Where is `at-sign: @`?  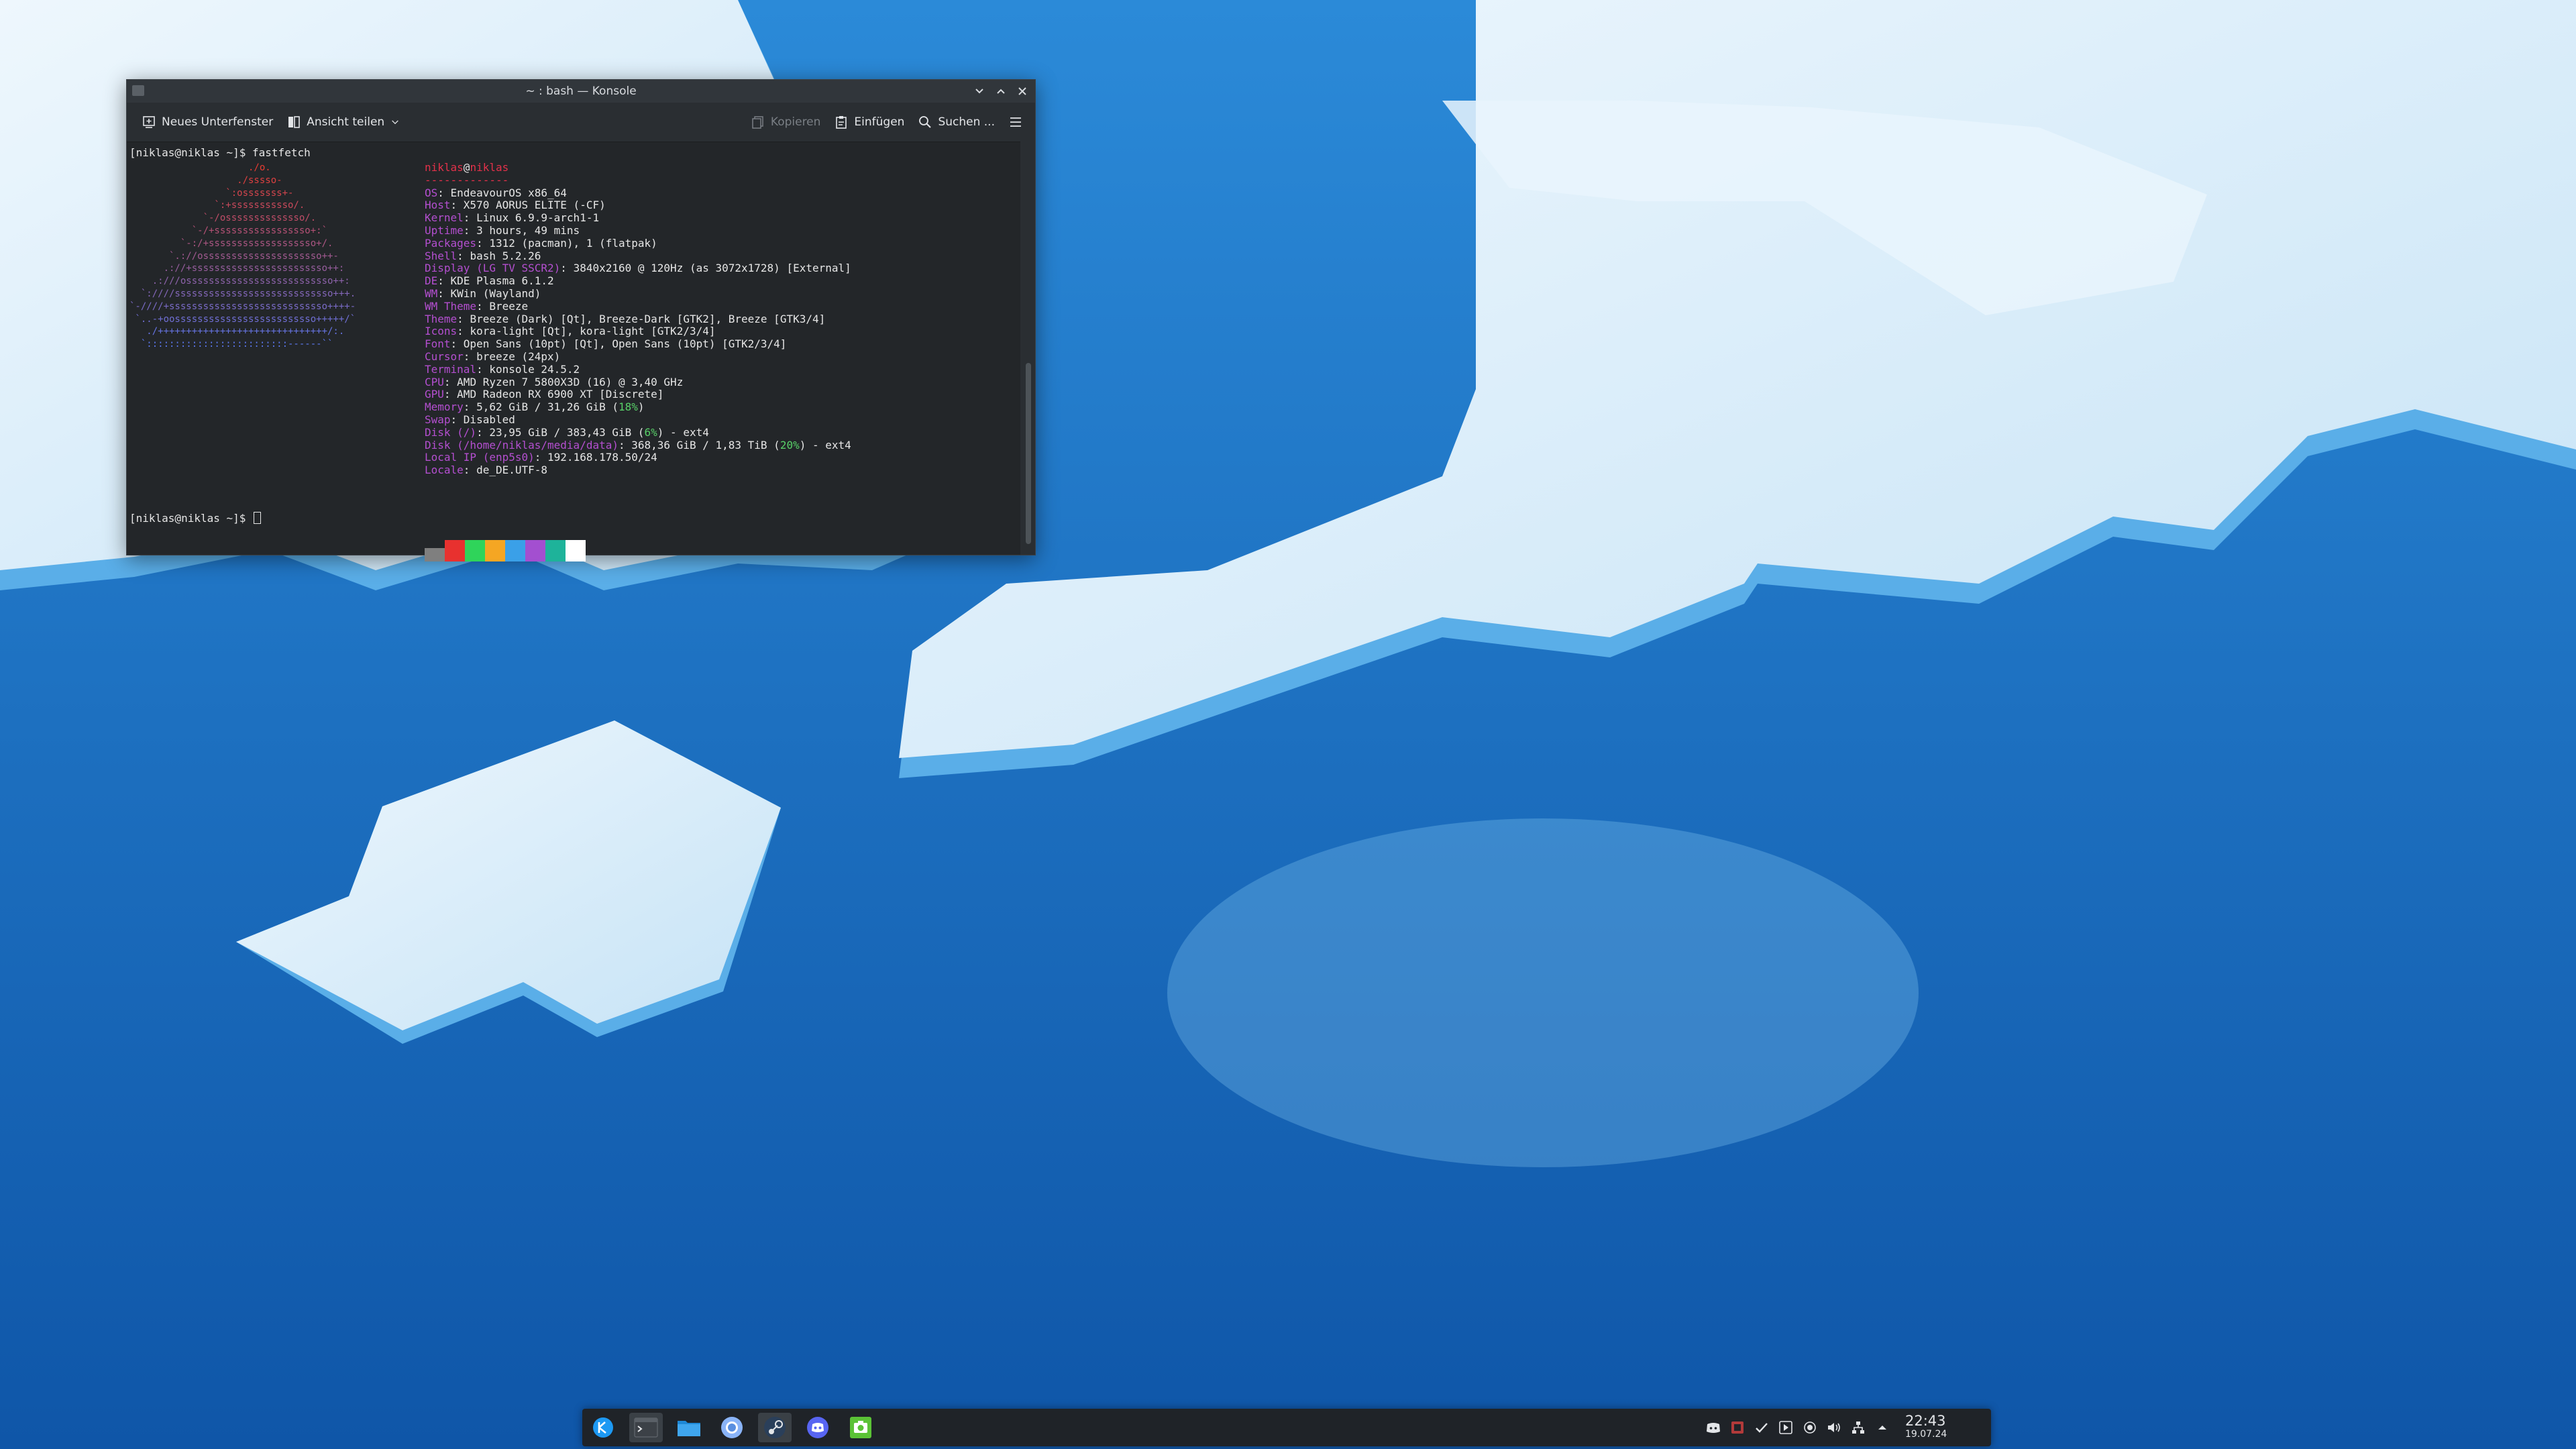
at-sign: @ is located at coordinates (466, 167).